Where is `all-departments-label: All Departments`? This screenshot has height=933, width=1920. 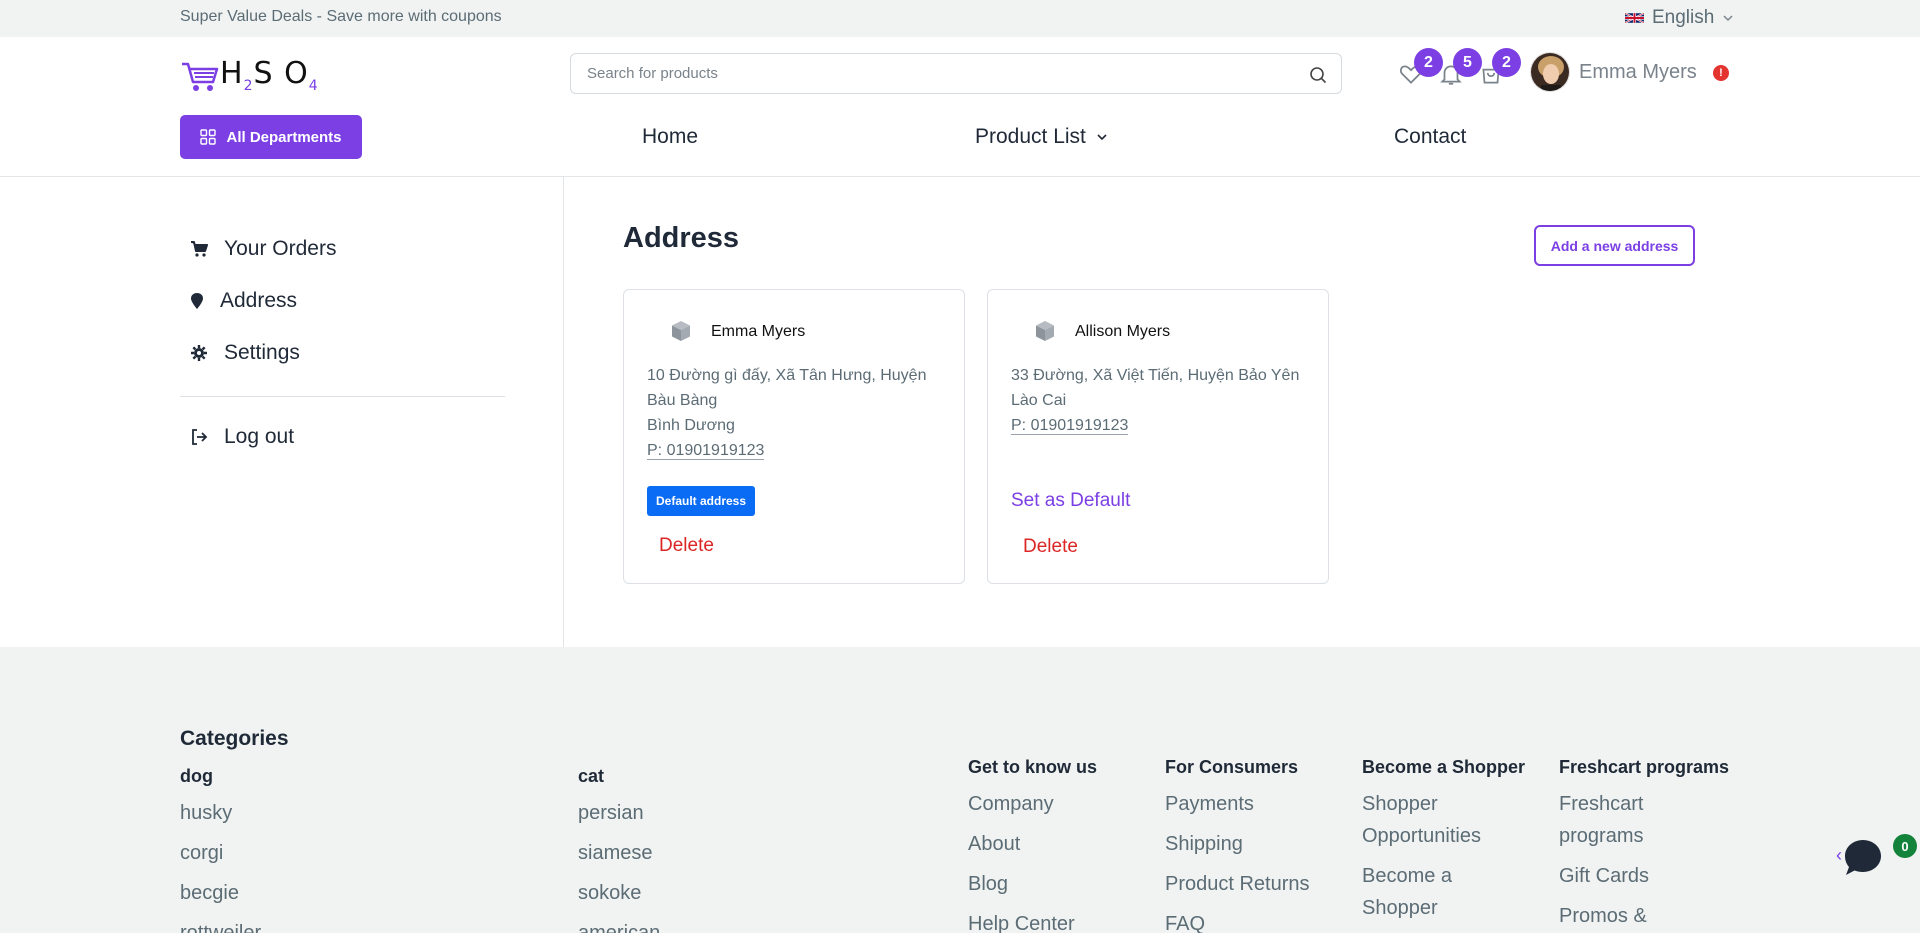
all-departments-label: All Departments is located at coordinates (284, 137).